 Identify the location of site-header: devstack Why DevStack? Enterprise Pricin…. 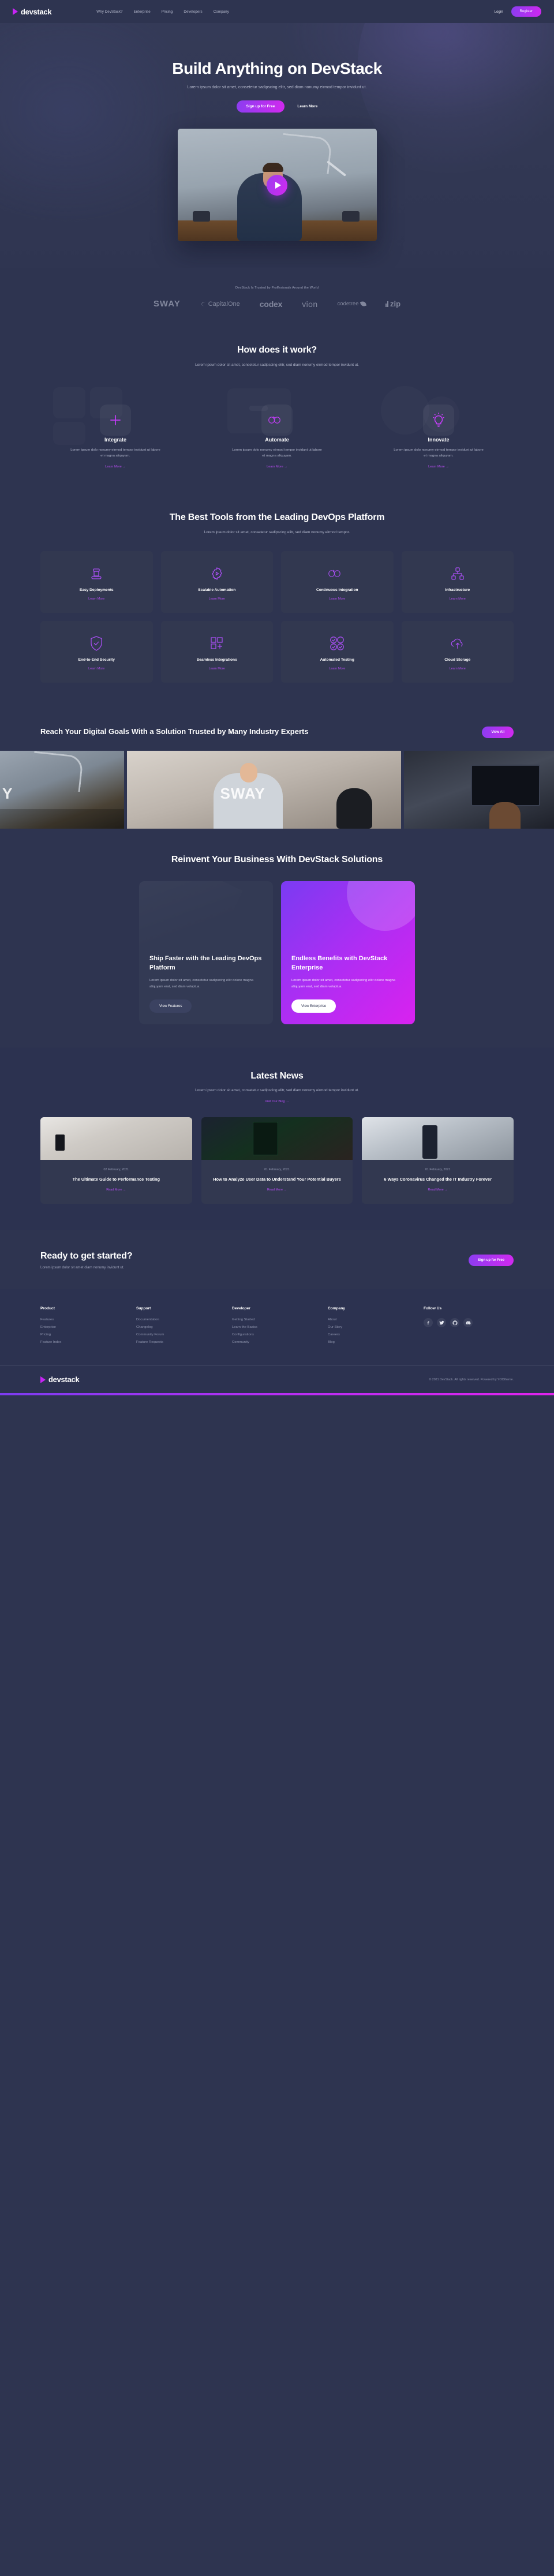
(277, 12).